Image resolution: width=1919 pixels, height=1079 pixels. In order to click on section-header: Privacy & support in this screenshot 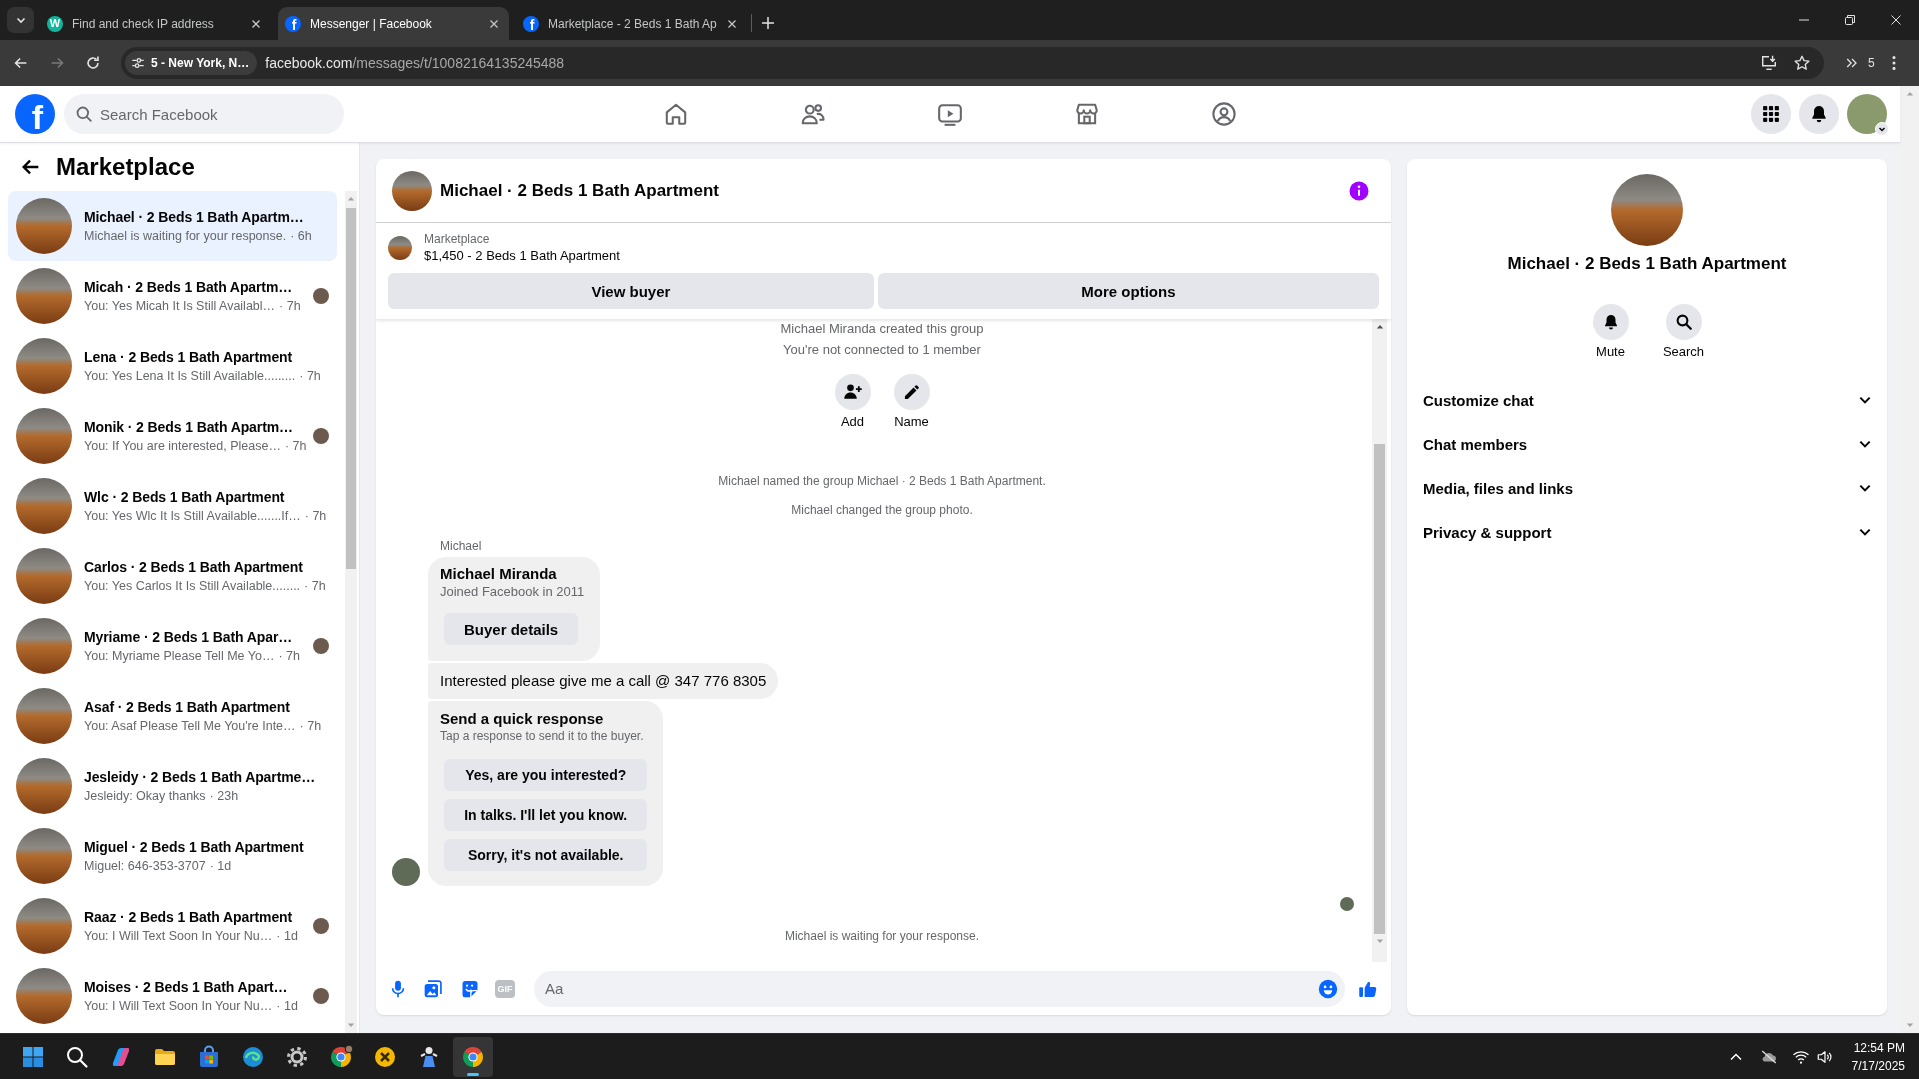, I will do `click(1647, 532)`.